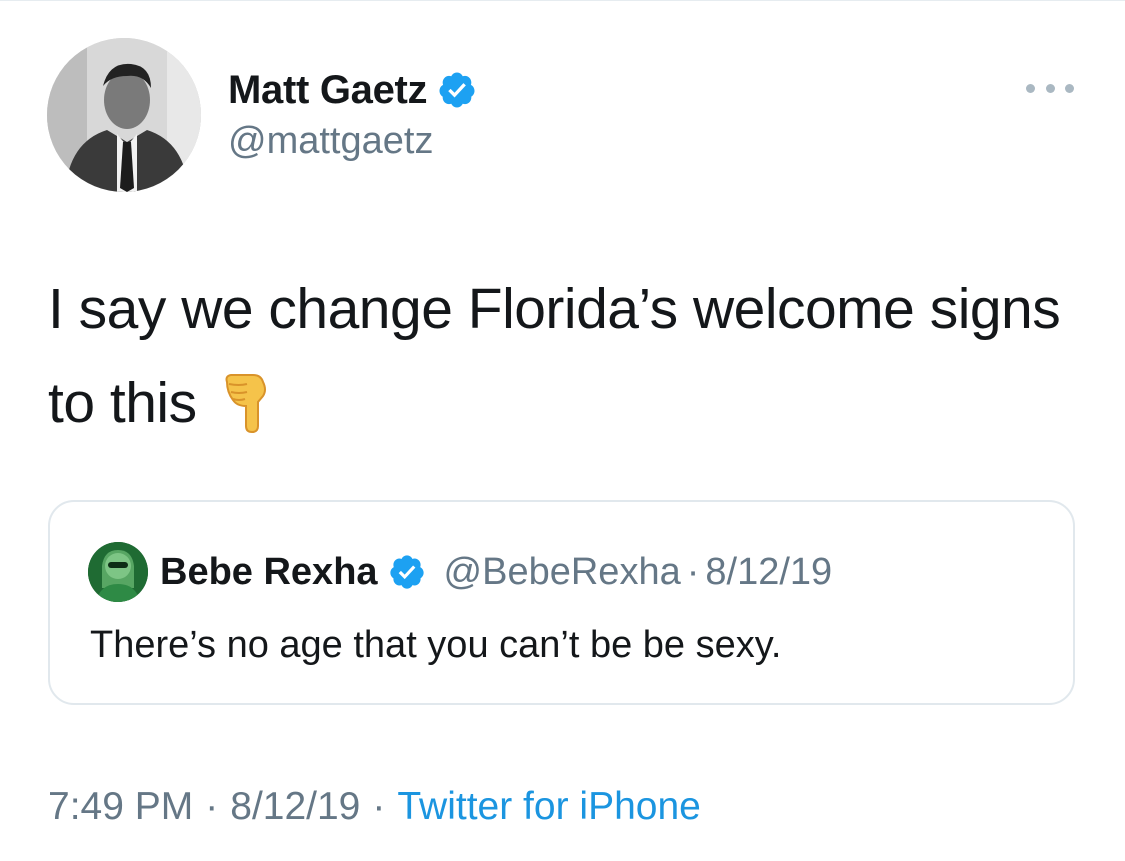 This screenshot has height=861, width=1125. I want to click on quoted-tweet-header: Bebe Rexha @BebeRexha · 8/12/19, so click(496, 572).